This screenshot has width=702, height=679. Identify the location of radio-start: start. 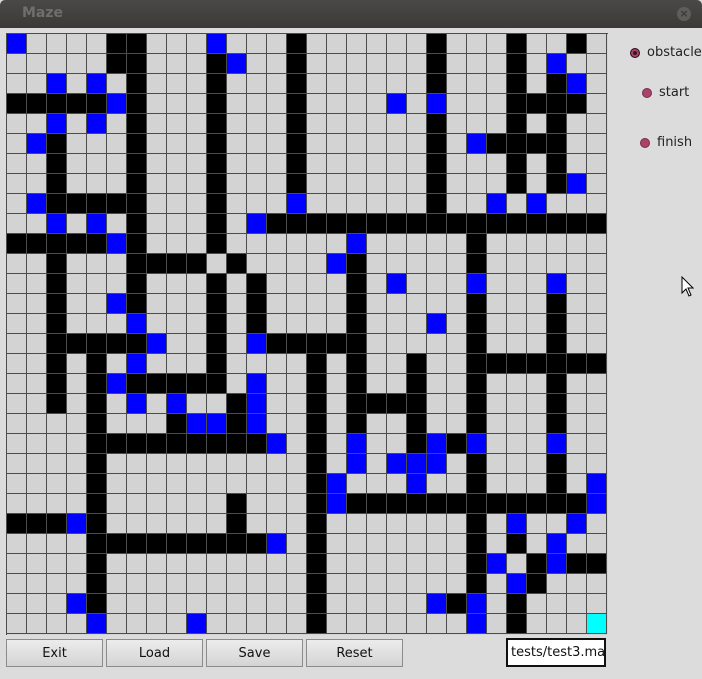
(665, 92).